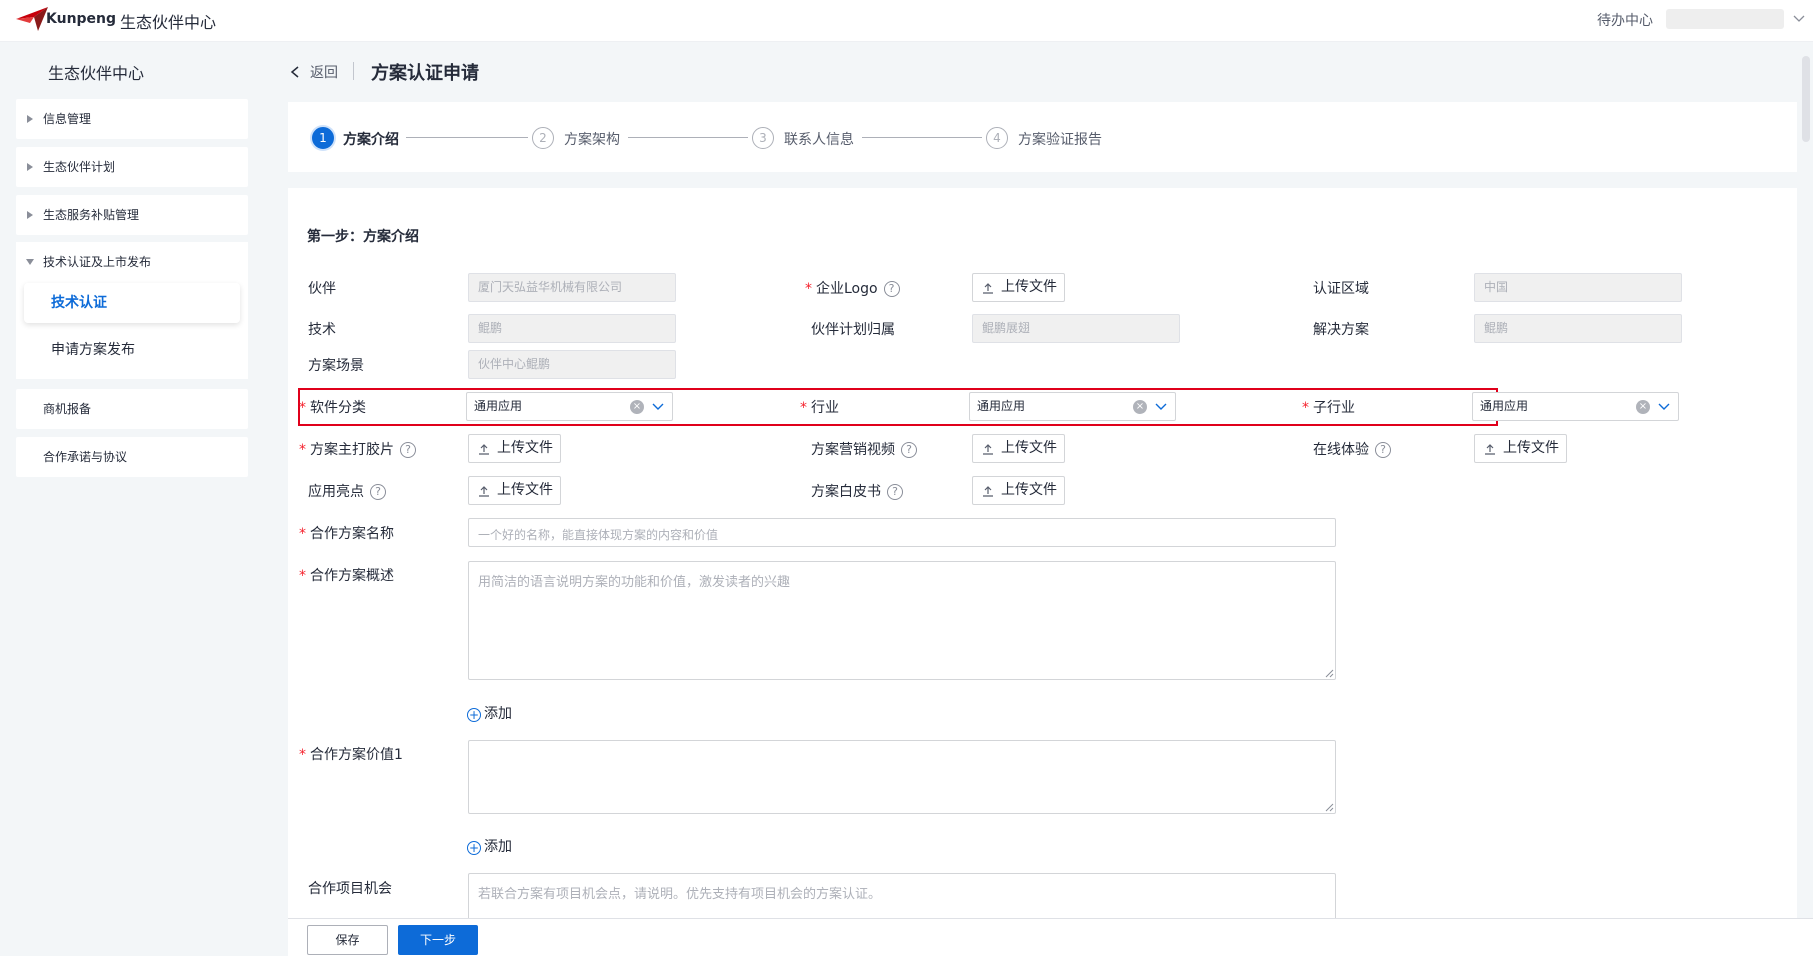 The width and height of the screenshot is (1813, 956). Describe the element at coordinates (350, 889) in the screenshot. I see `project-opportunity-label: 合作项目机会` at that location.